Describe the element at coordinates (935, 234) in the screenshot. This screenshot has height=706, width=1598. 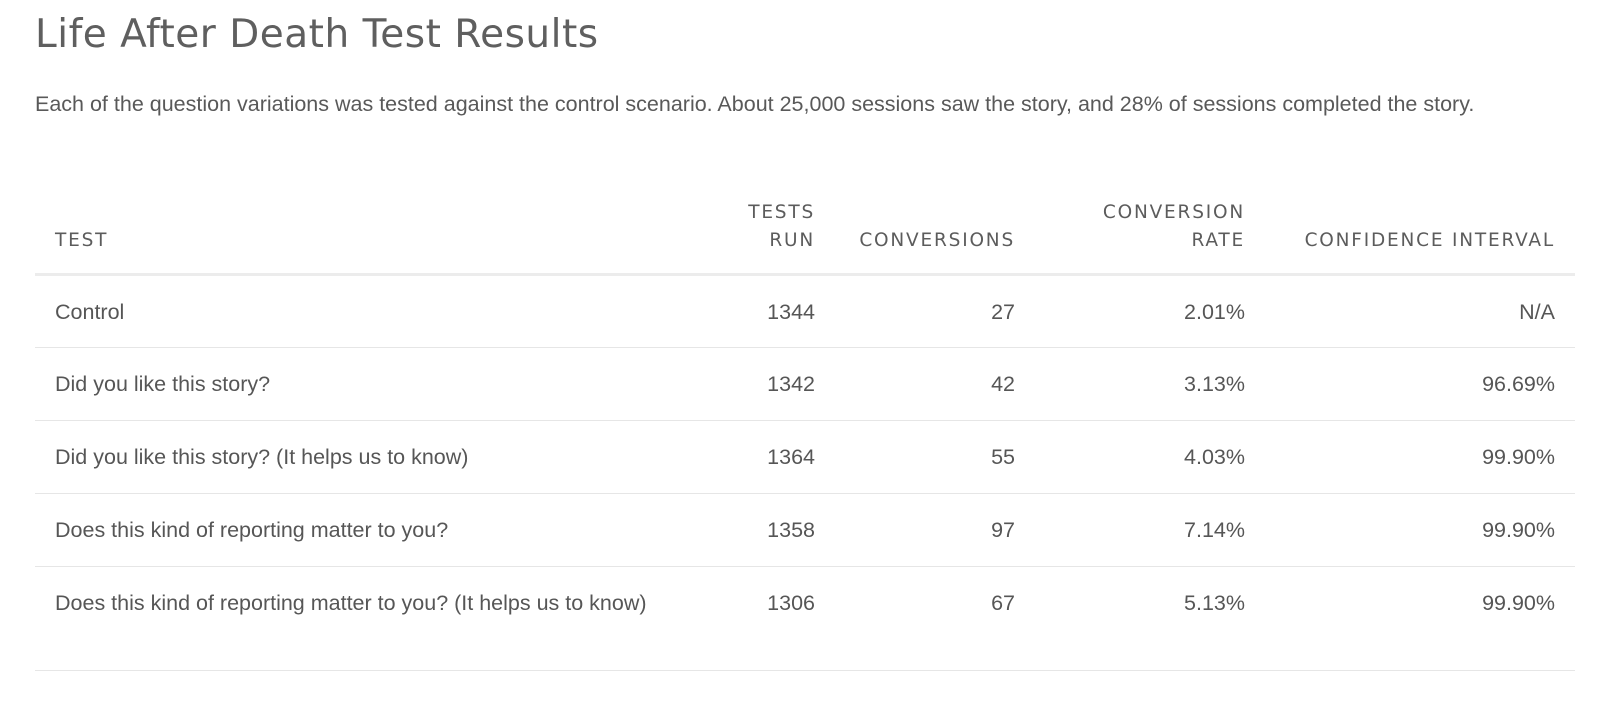
I see `header-conversions: CONVERSIONS` at that location.